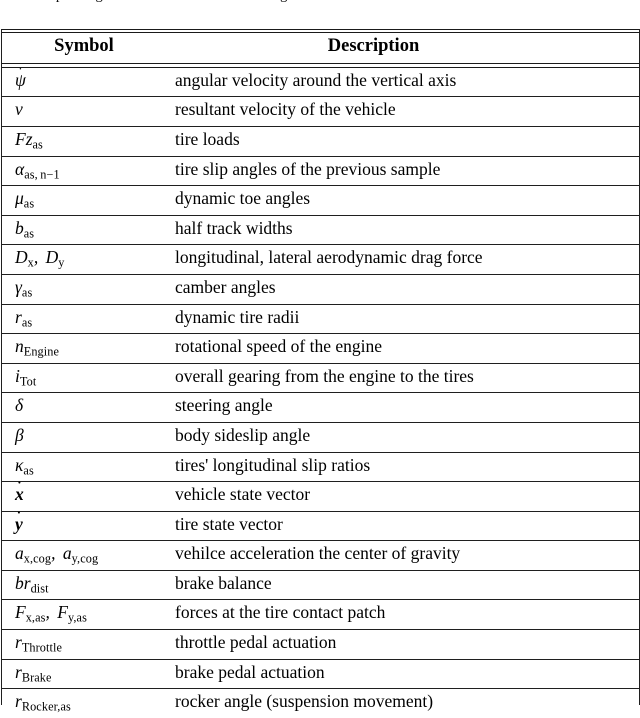 This screenshot has height=718, width=640. I want to click on description-cell: body sideslip angle, so click(402, 436).